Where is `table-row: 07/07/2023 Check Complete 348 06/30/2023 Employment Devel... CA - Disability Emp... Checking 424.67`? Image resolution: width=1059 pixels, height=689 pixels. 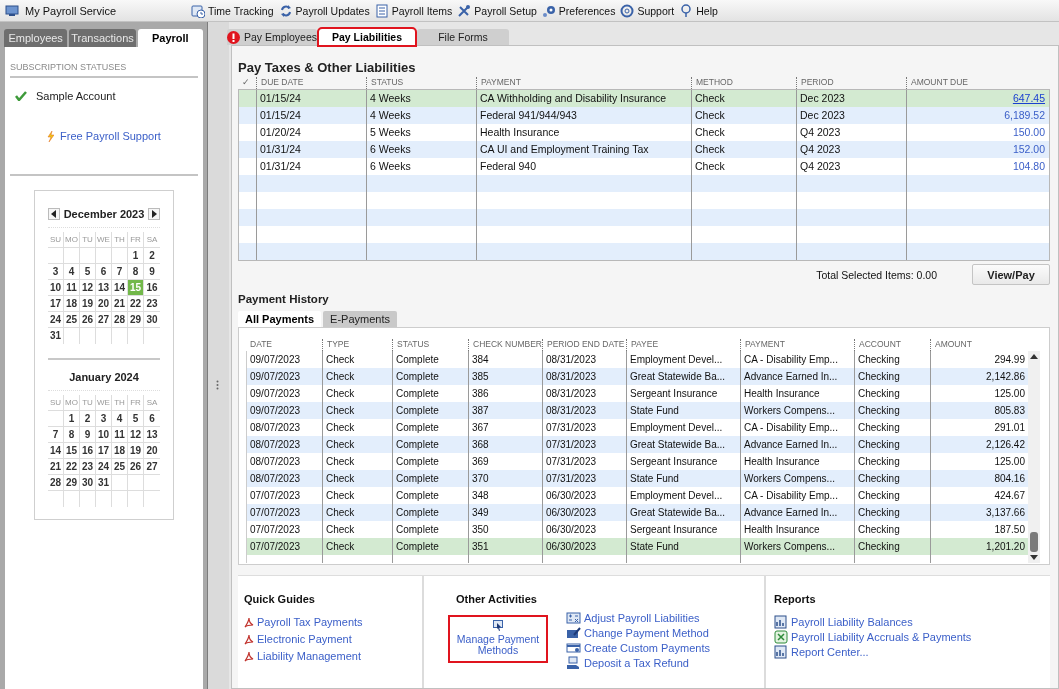 table-row: 07/07/2023 Check Complete 348 06/30/2023 Employment Devel... CA - Disability Emp... Checking 424.67 is located at coordinates (637, 495).